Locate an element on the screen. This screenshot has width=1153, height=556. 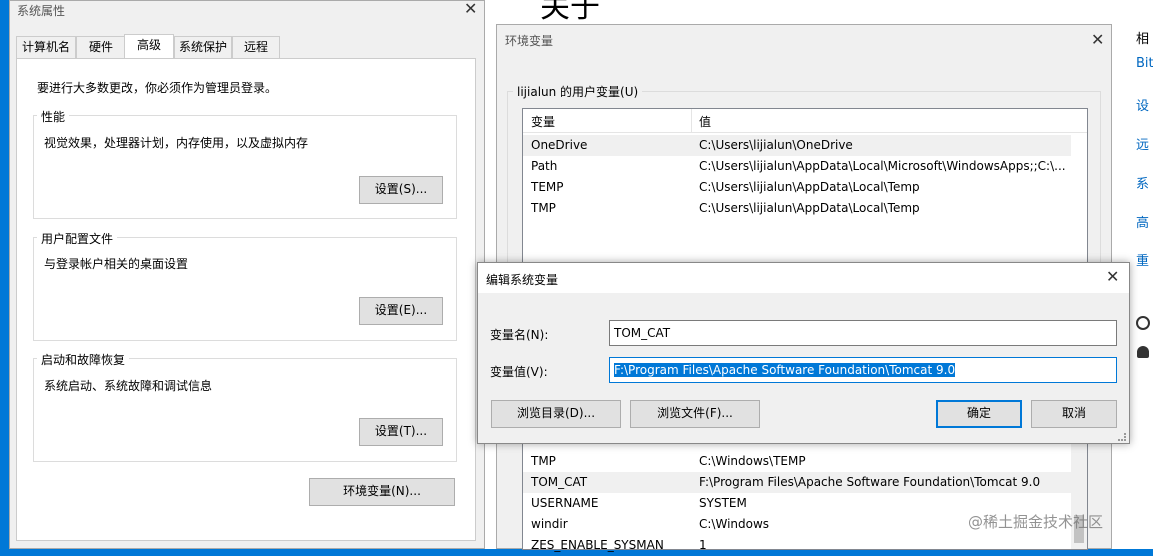
variable-name: TOM_CAT is located at coordinates (559, 482).